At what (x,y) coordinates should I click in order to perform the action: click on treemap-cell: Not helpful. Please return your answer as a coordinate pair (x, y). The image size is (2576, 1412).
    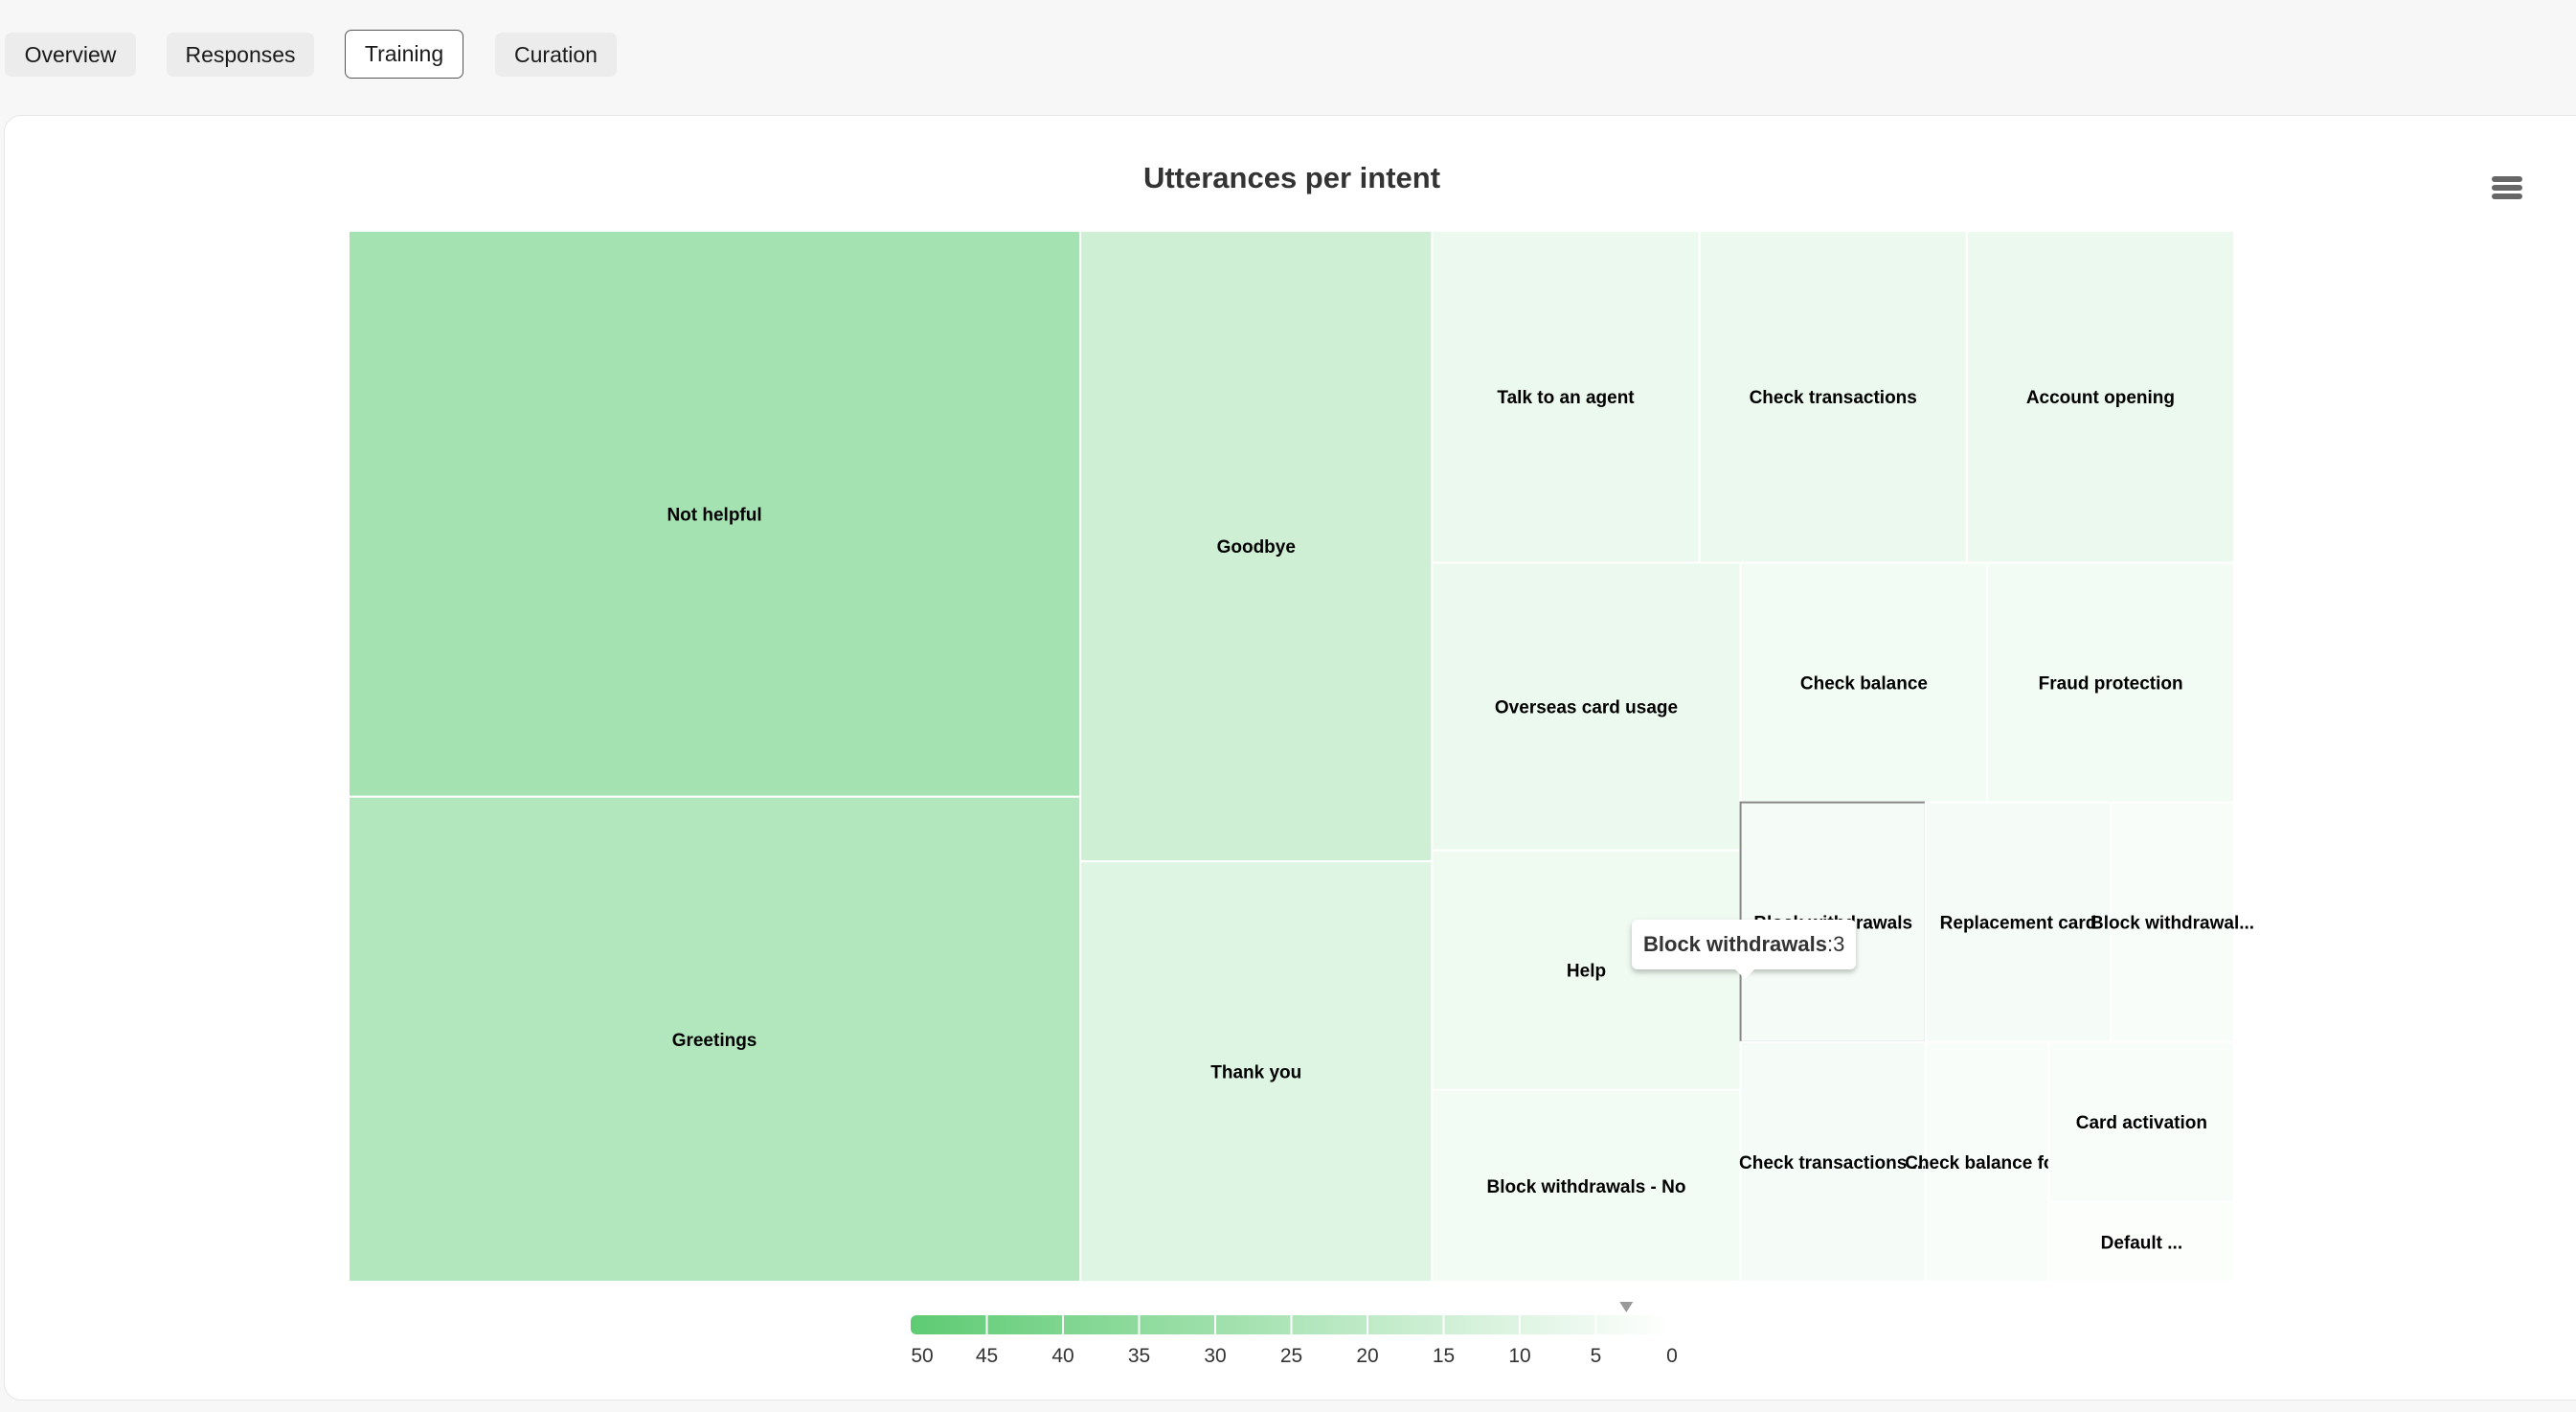
    Looking at the image, I should click on (715, 514).